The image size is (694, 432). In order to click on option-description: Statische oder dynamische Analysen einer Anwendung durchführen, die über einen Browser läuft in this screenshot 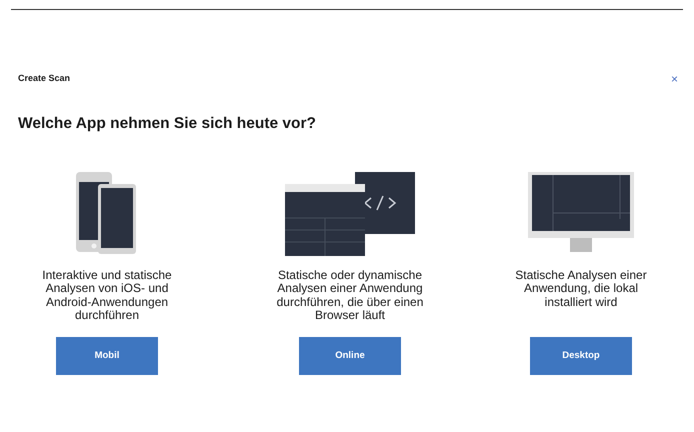, I will do `click(350, 296)`.